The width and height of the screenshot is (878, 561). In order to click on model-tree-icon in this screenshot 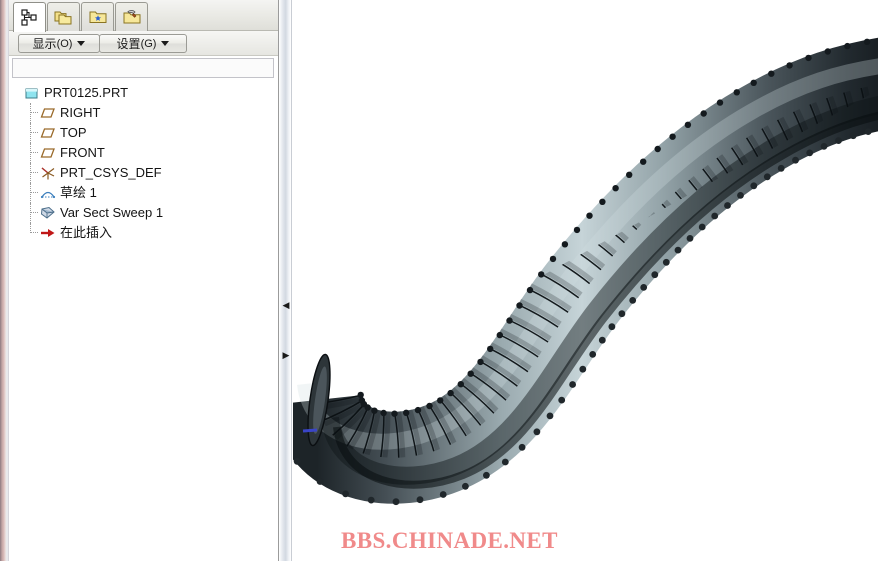, I will do `click(29, 17)`.